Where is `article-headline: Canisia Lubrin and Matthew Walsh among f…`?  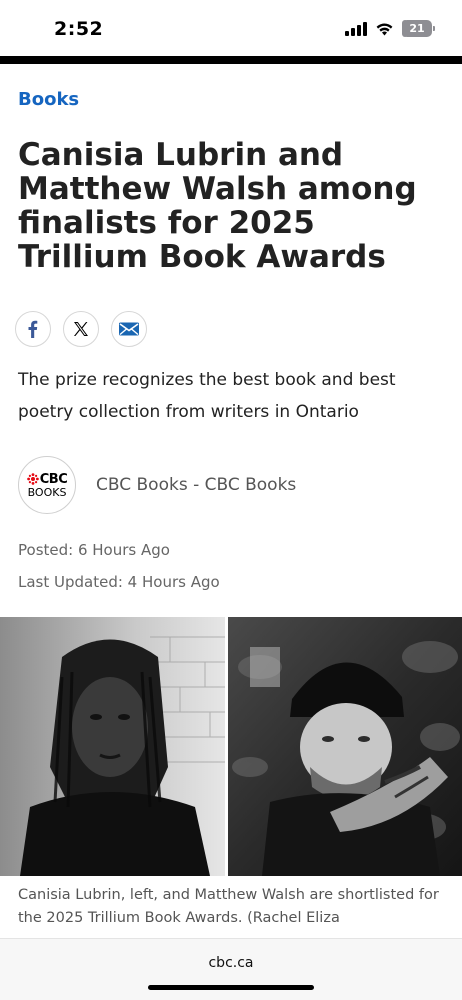
article-headline: Canisia Lubrin and Matthew Walsh among f… is located at coordinates (217, 206).